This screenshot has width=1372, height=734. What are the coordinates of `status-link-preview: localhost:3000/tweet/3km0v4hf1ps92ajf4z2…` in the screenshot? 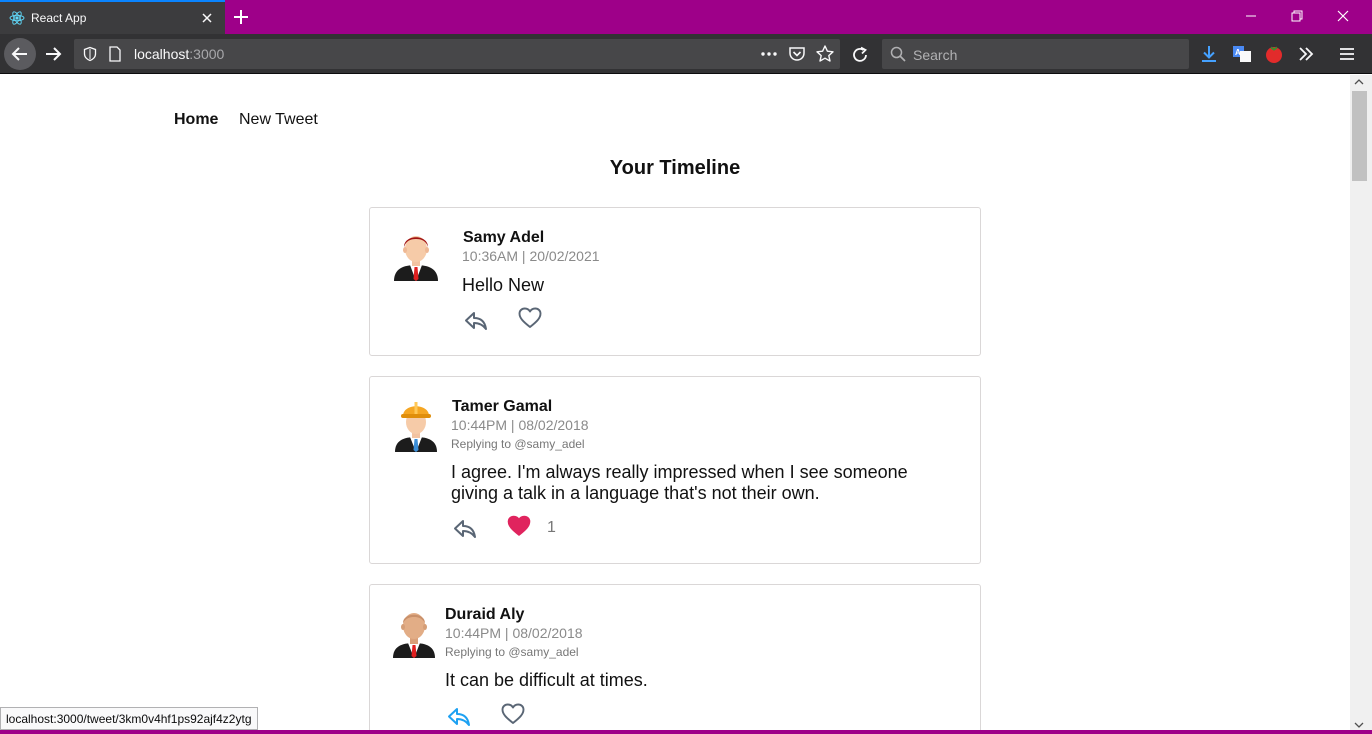 It's located at (129, 718).